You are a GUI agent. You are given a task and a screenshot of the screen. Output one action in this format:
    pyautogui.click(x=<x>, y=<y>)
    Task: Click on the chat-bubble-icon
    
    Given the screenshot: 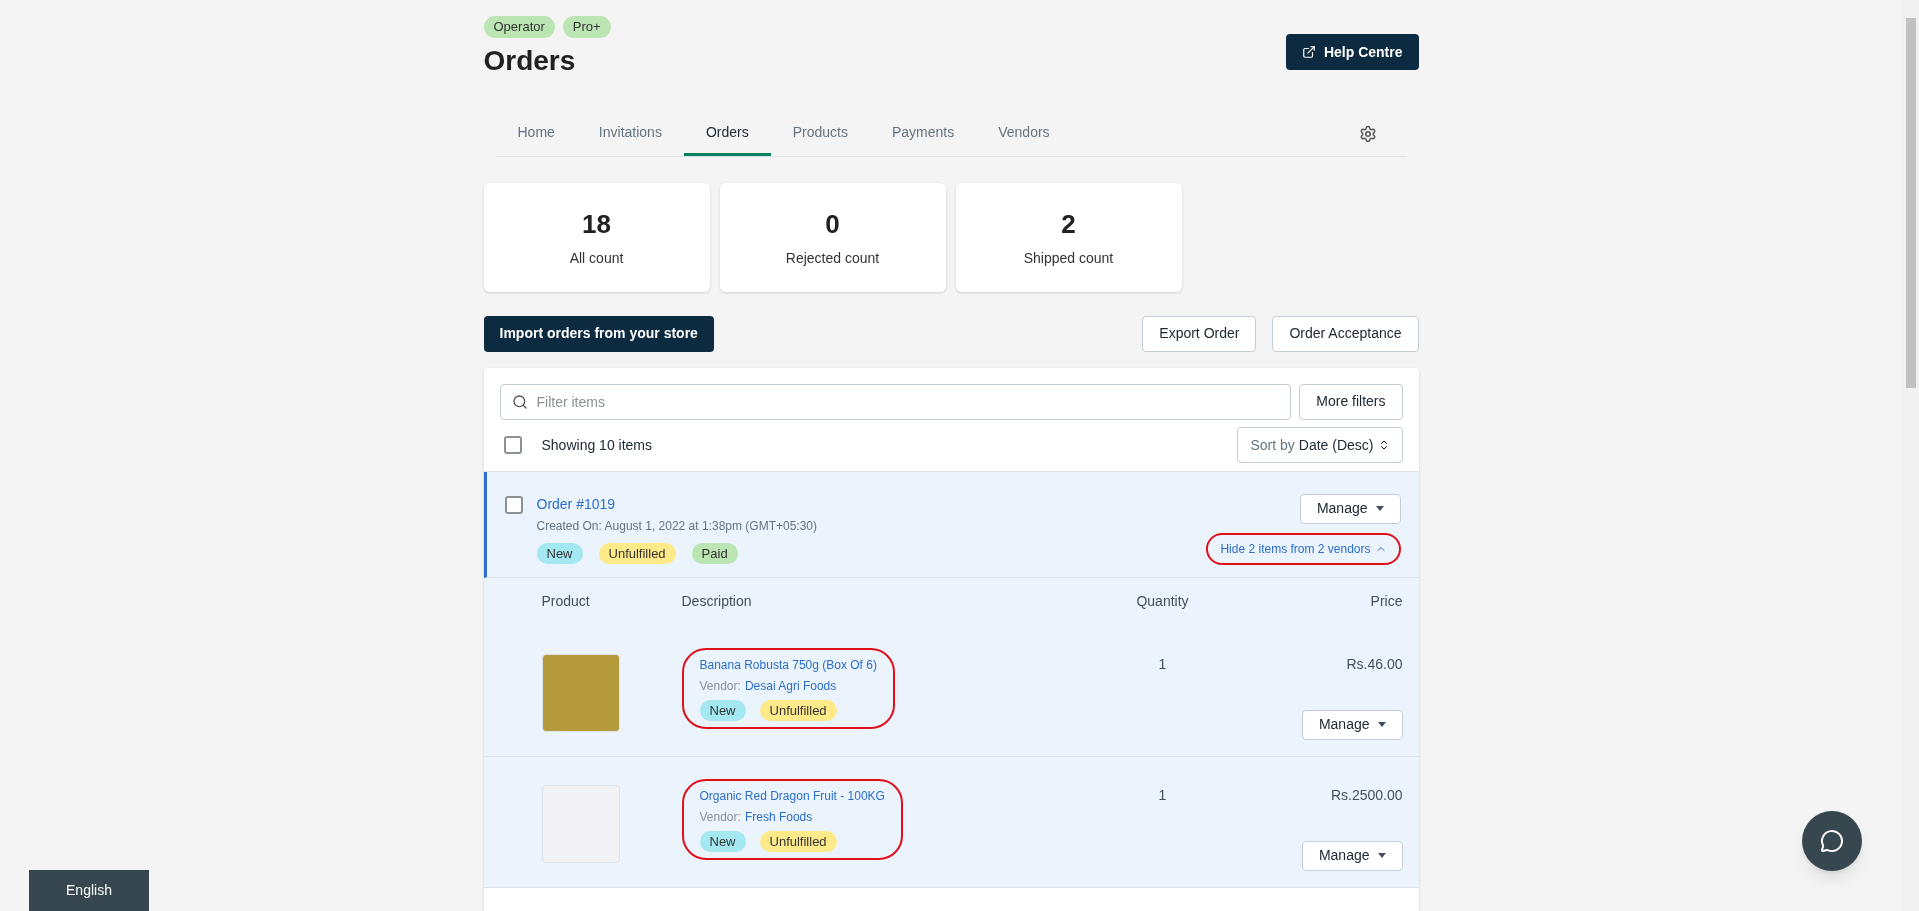 What is the action you would take?
    pyautogui.click(x=1832, y=841)
    